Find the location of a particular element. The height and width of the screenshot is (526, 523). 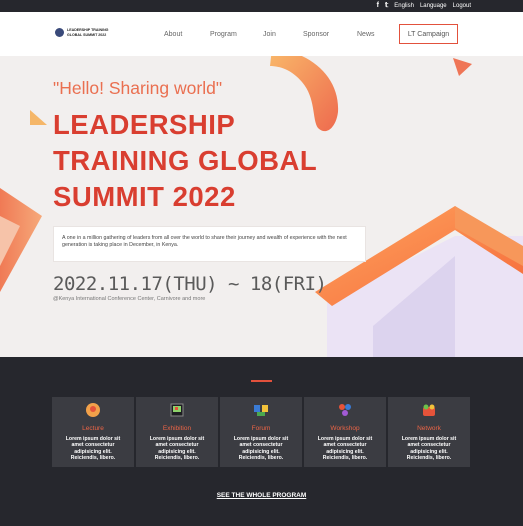

hero-title-line-2: TRAINING GLOBAL is located at coordinates (185, 160).